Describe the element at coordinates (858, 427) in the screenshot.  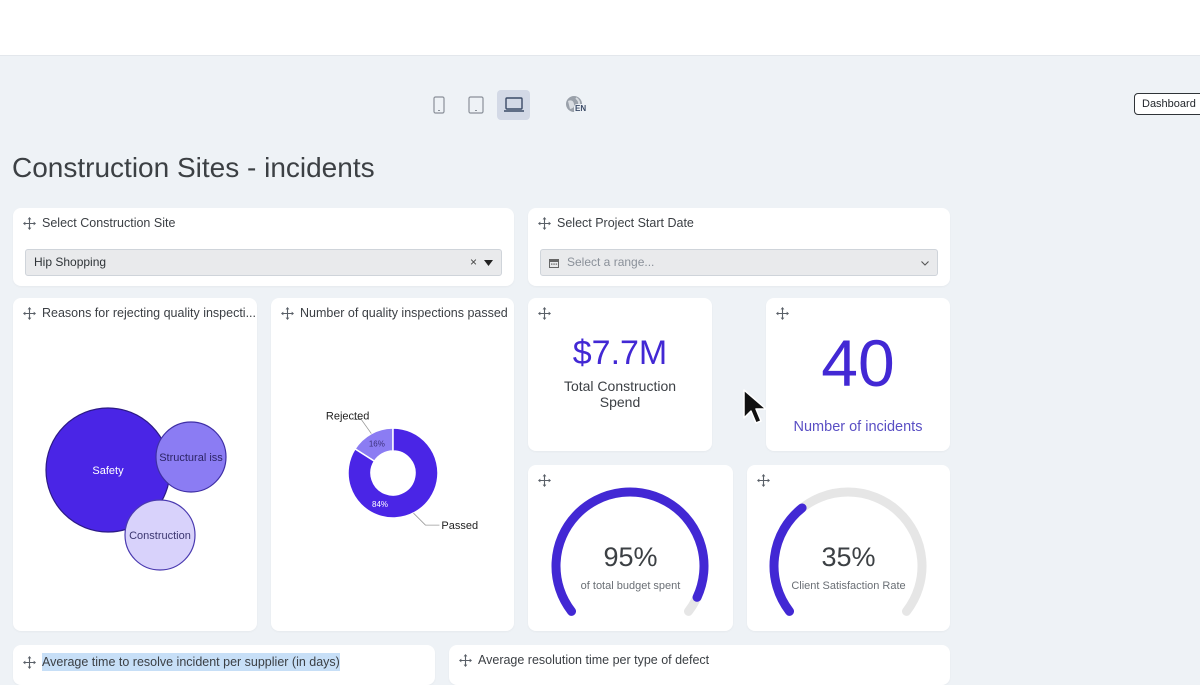
I see `incidents-label: Number of incidents` at that location.